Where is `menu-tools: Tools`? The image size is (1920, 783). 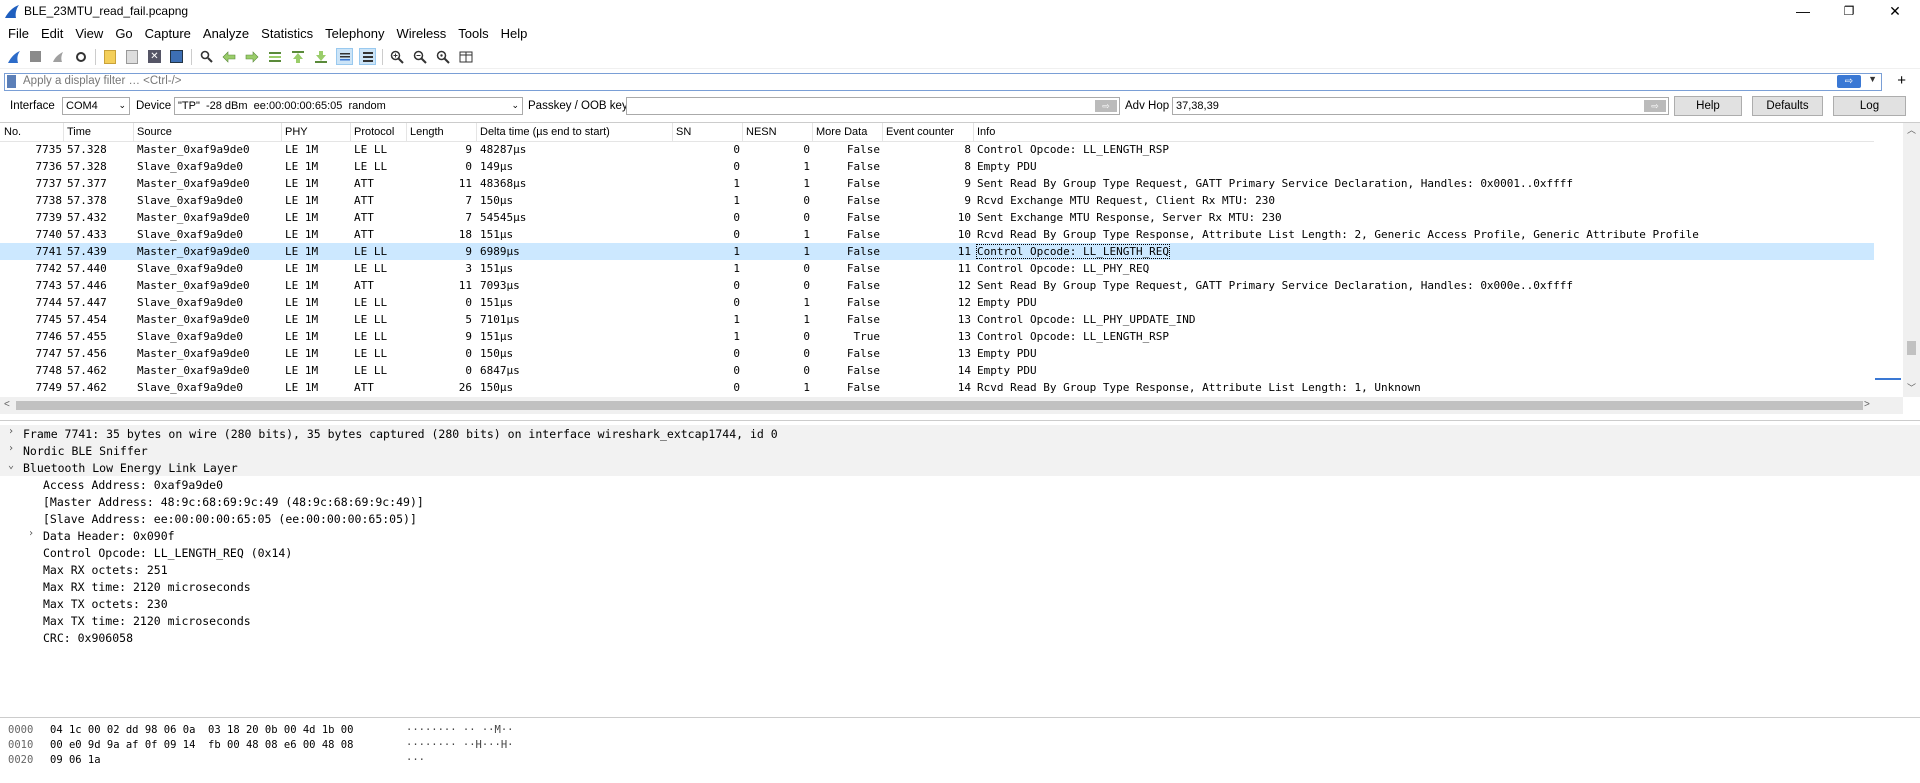 menu-tools: Tools is located at coordinates (473, 34).